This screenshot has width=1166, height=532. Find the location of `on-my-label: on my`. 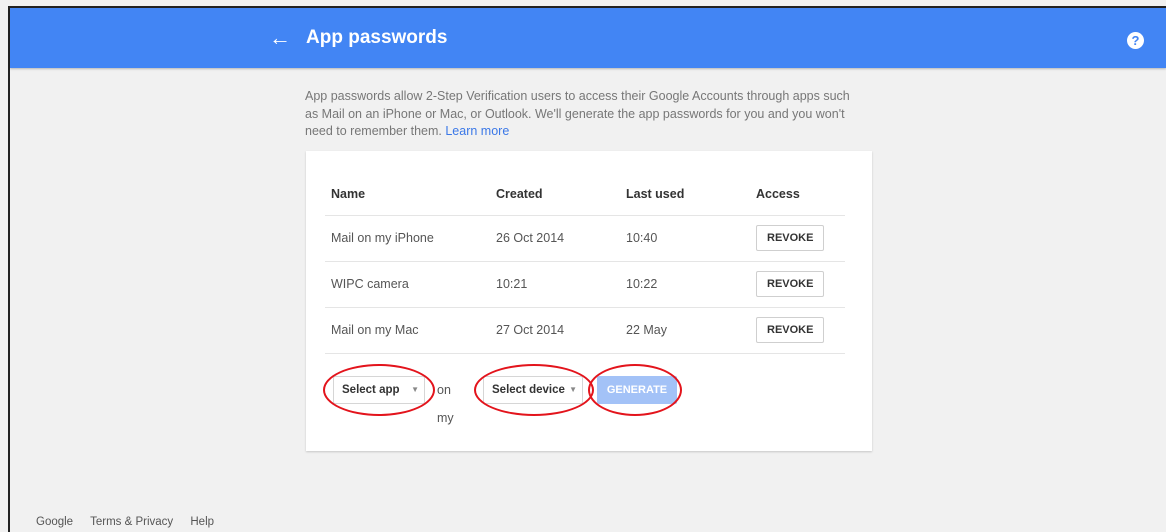

on-my-label: on my is located at coordinates (445, 404).